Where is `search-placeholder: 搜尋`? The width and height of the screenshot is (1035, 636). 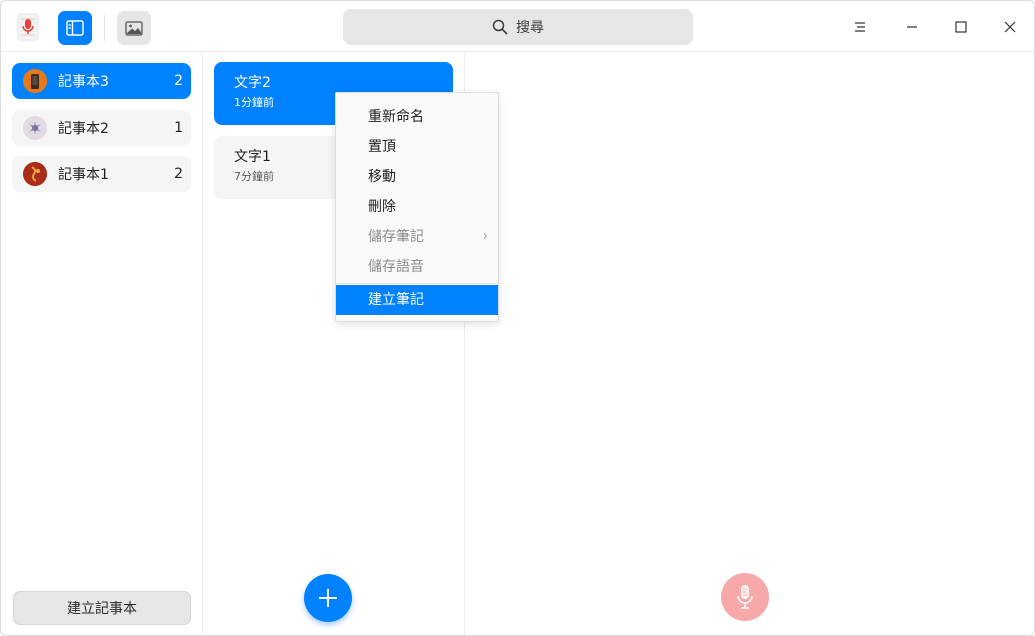
search-placeholder: 搜尋 is located at coordinates (530, 28).